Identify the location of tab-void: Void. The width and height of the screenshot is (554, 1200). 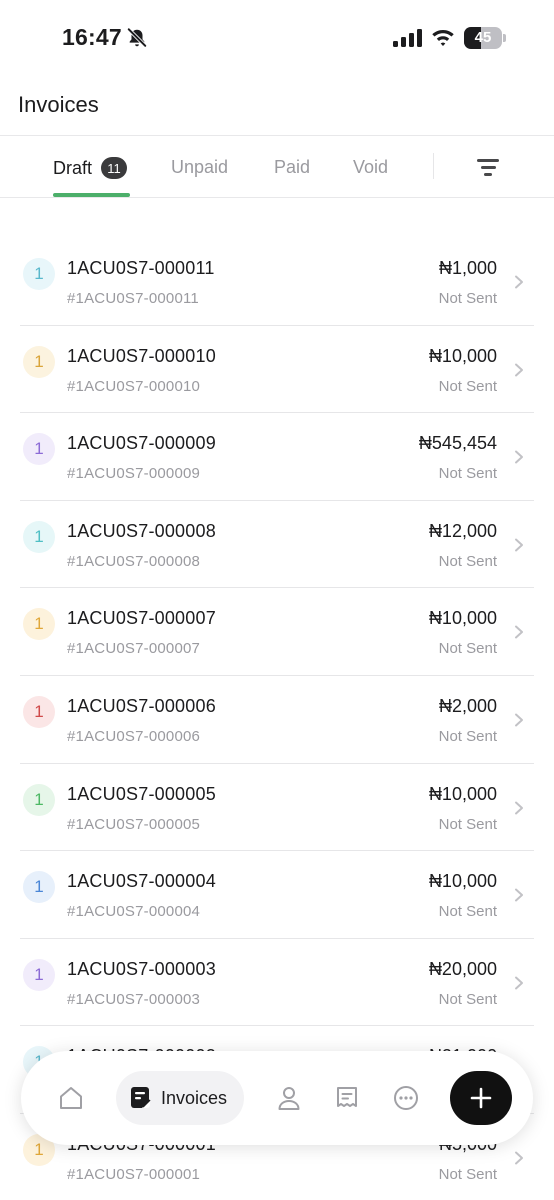
(370, 167).